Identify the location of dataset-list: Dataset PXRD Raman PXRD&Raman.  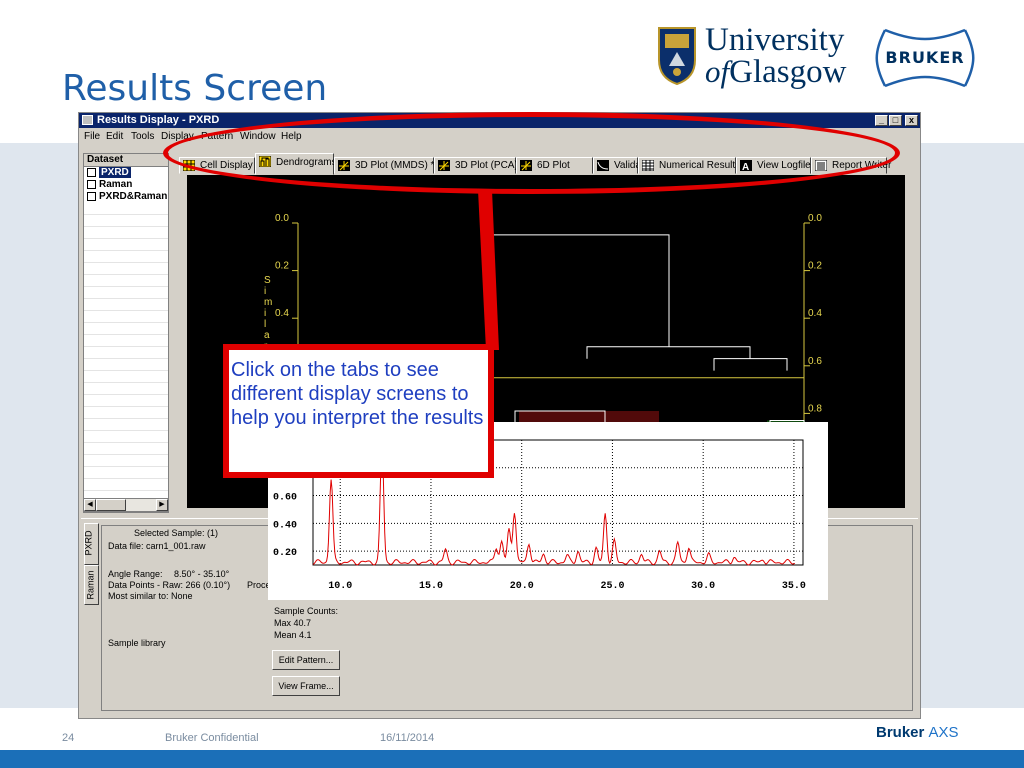
(126, 333).